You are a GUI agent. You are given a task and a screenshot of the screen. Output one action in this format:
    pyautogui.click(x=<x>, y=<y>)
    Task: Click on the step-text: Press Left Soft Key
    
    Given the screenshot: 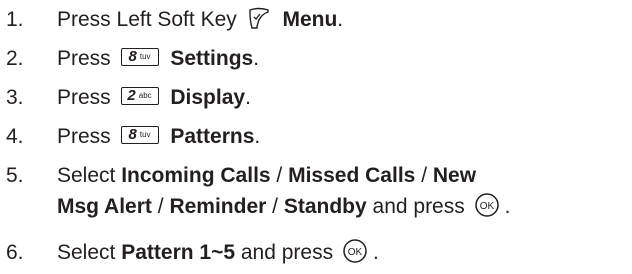 What is the action you would take?
    pyautogui.click(x=147, y=19)
    